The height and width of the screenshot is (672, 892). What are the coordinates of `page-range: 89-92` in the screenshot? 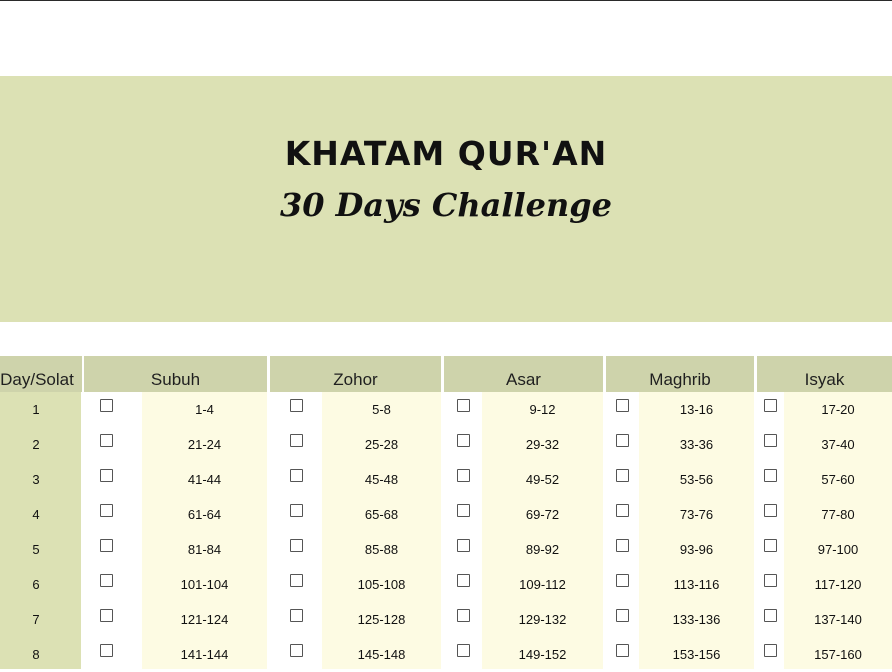 It's located at (542, 549).